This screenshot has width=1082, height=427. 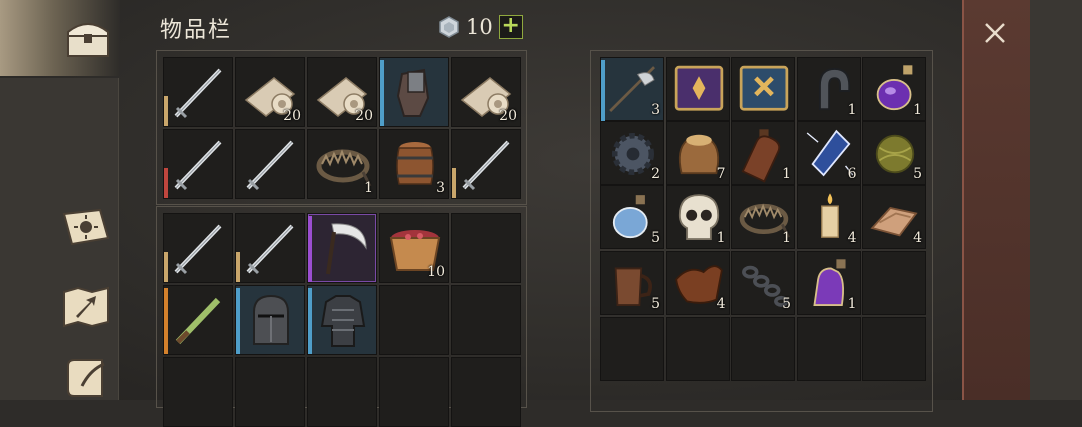 I want to click on item-count: 7, so click(x=721, y=174).